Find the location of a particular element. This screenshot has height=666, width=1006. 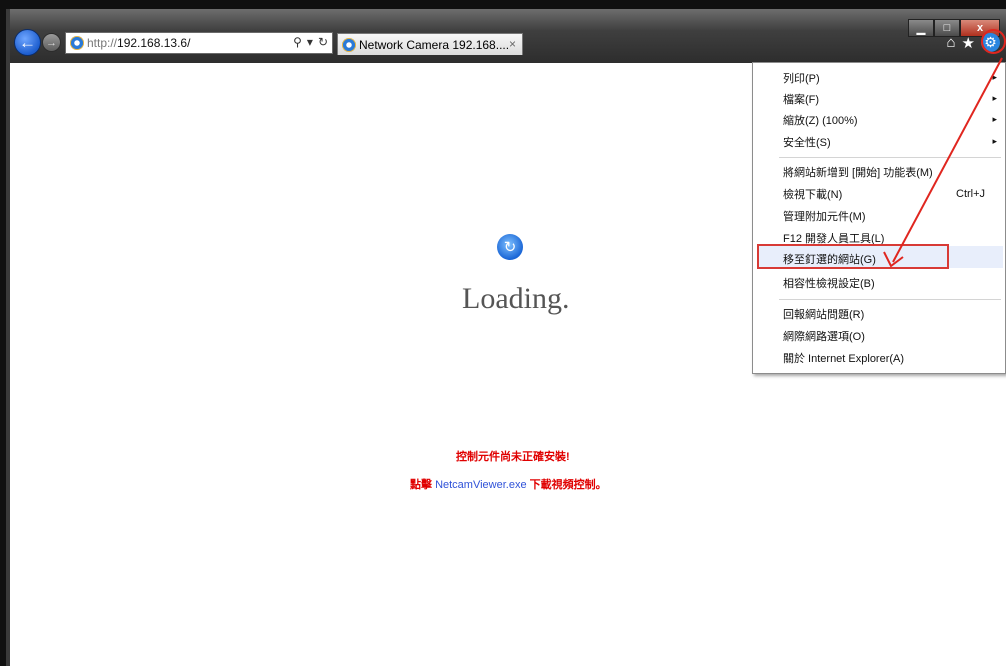

shortcut-label: Ctrl+J is located at coordinates (971, 194).